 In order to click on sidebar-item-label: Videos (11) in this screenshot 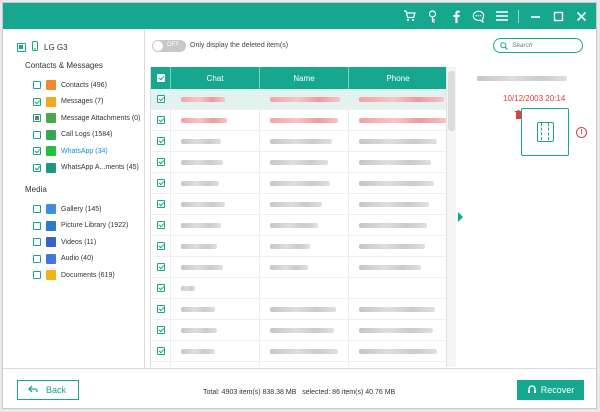, I will do `click(79, 242)`.